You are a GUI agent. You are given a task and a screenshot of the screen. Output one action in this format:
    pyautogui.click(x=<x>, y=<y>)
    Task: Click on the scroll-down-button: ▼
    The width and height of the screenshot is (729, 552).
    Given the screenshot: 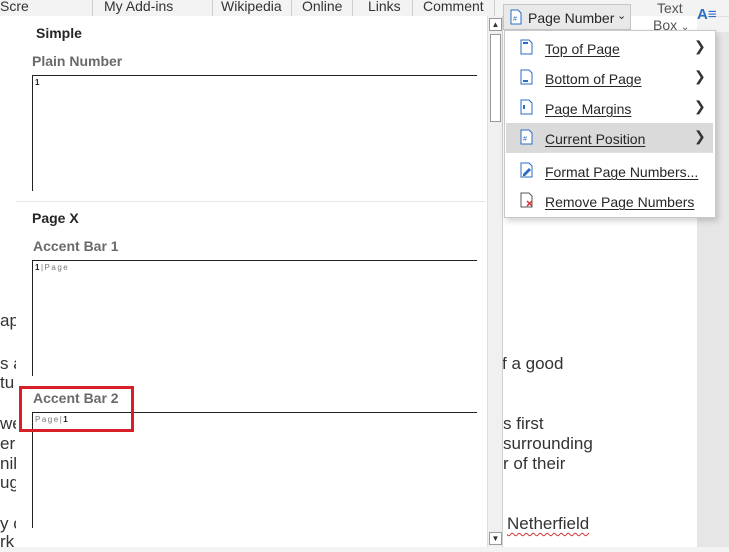 What is the action you would take?
    pyautogui.click(x=495, y=538)
    